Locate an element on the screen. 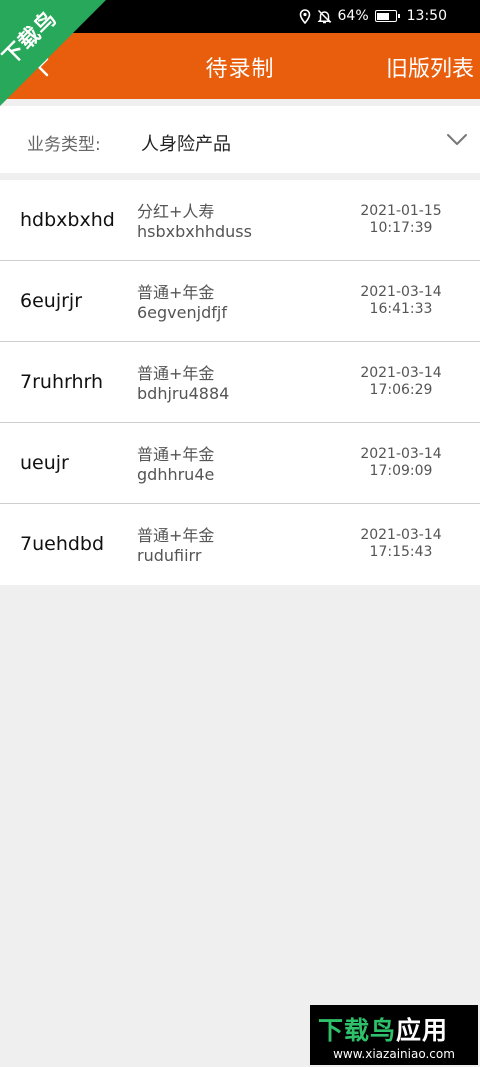 This screenshot has height=1067, width=480. record-time: 17:06:29 is located at coordinates (401, 390).